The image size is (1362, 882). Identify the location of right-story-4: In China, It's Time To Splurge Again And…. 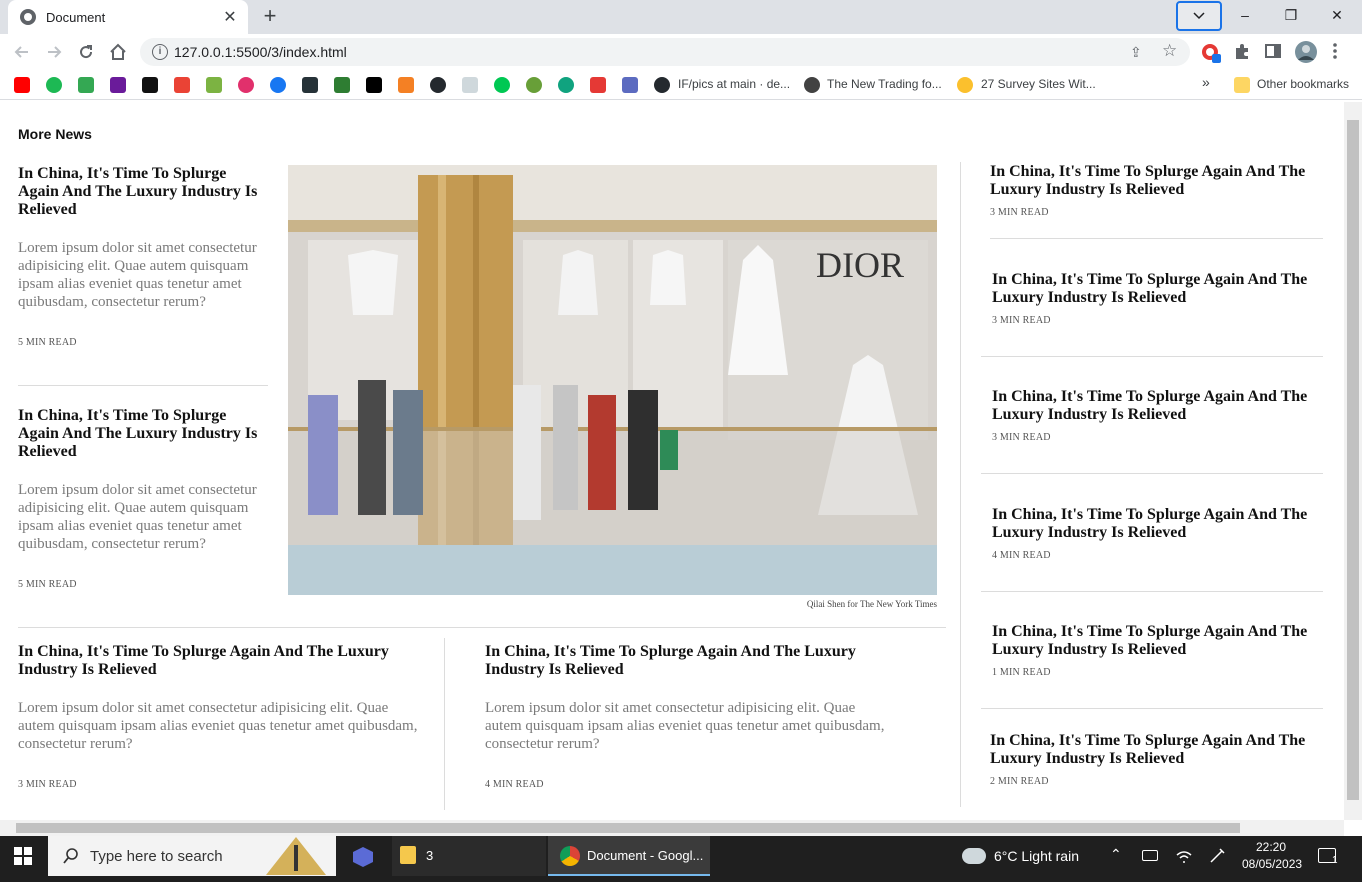
(1157, 533).